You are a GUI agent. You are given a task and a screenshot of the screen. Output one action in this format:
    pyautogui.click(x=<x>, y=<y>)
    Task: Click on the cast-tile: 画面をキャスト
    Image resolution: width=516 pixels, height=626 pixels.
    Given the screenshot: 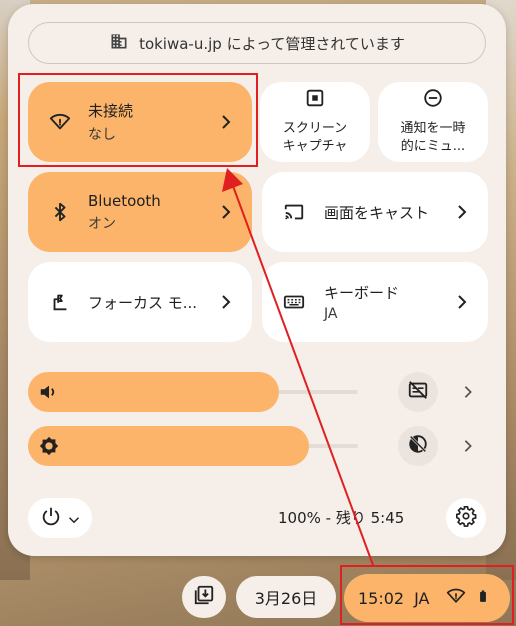 What is the action you would take?
    pyautogui.click(x=375, y=212)
    